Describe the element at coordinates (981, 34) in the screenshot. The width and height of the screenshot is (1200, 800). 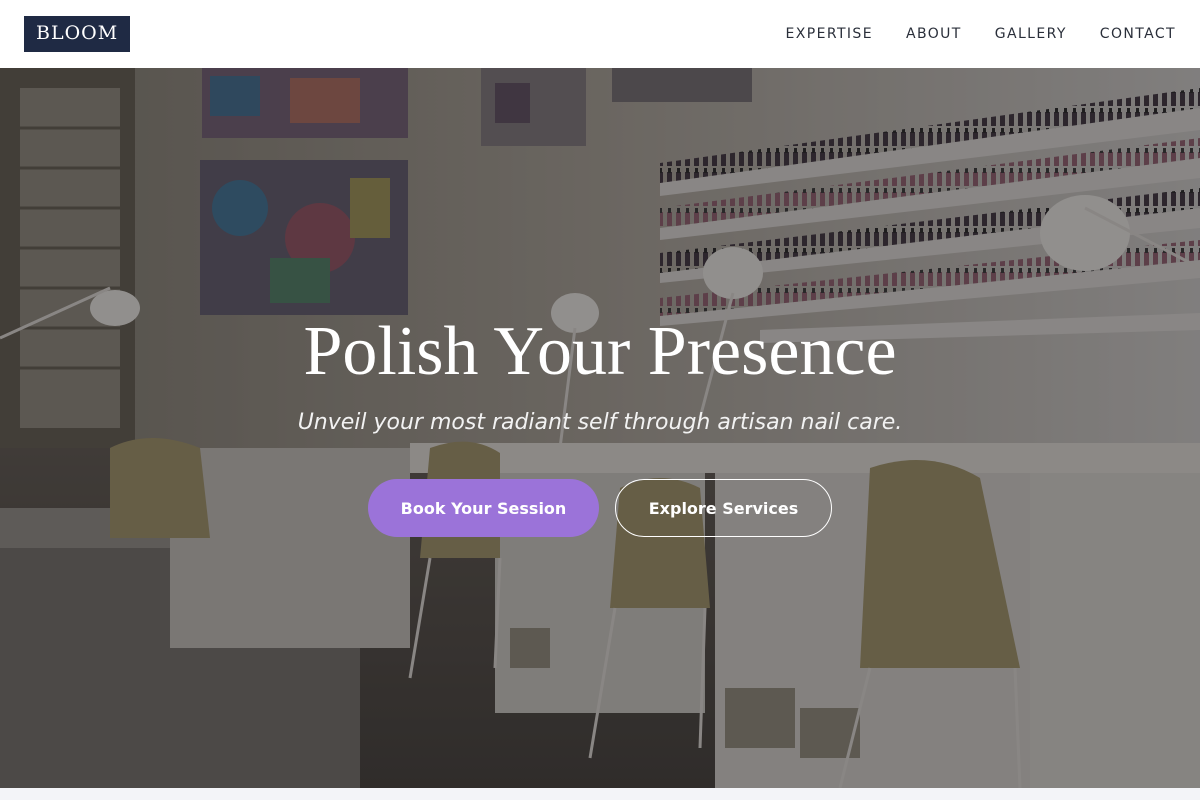
I see `main-nav: EXPERTISE ABOUT GALLERY CONTACT` at that location.